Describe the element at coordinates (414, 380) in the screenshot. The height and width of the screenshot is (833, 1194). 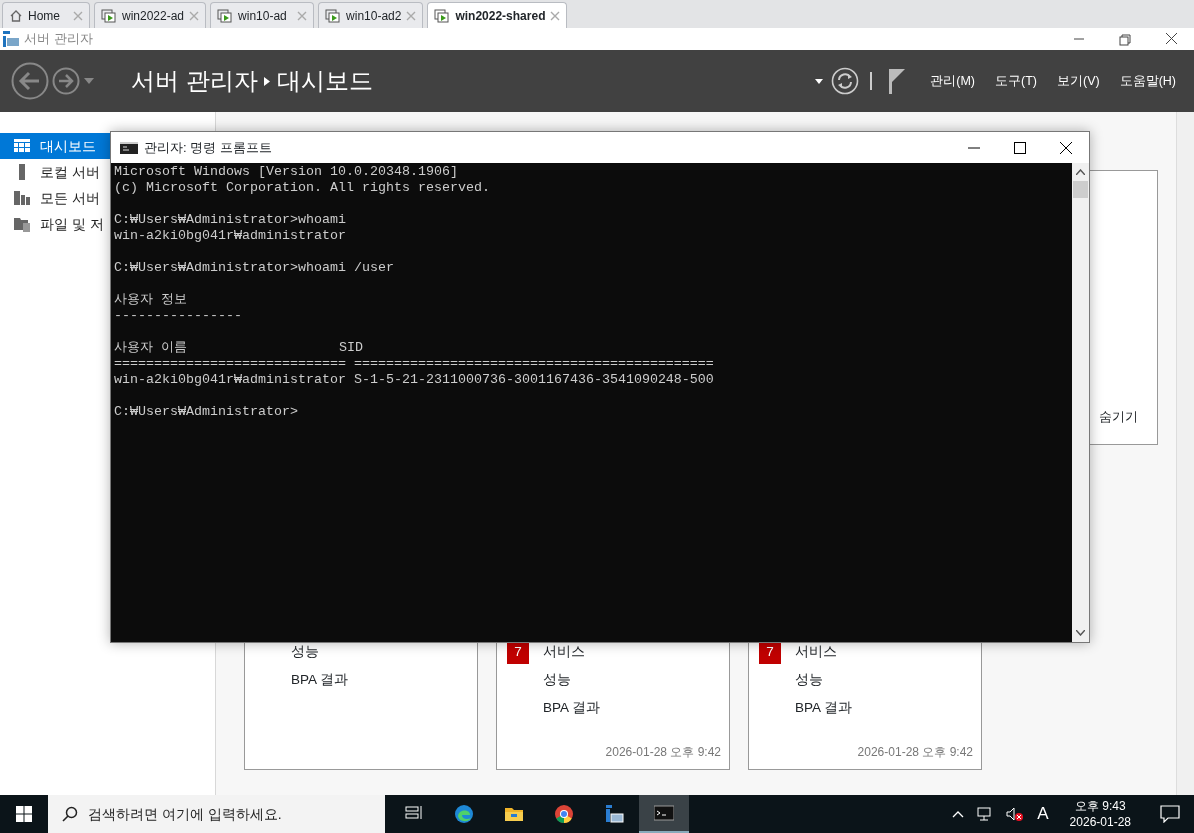
I see `console-line: win-a2ki0bg041r₩administrator S-1-5-21-2311000736-3001167436-3541090248-500` at that location.